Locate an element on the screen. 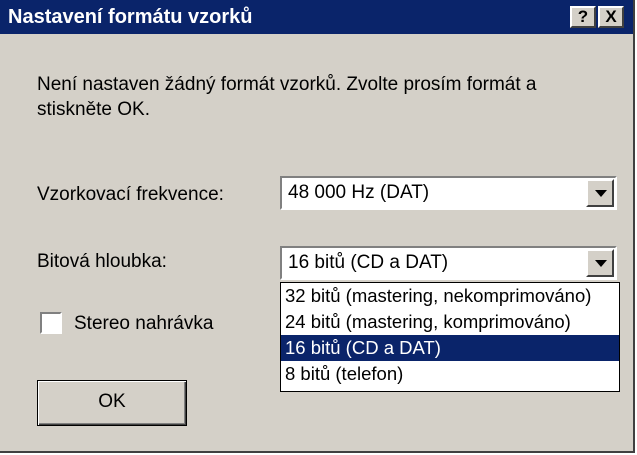 The image size is (637, 455). dialog-title: Nastavení formátu vzorků is located at coordinates (130, 17).